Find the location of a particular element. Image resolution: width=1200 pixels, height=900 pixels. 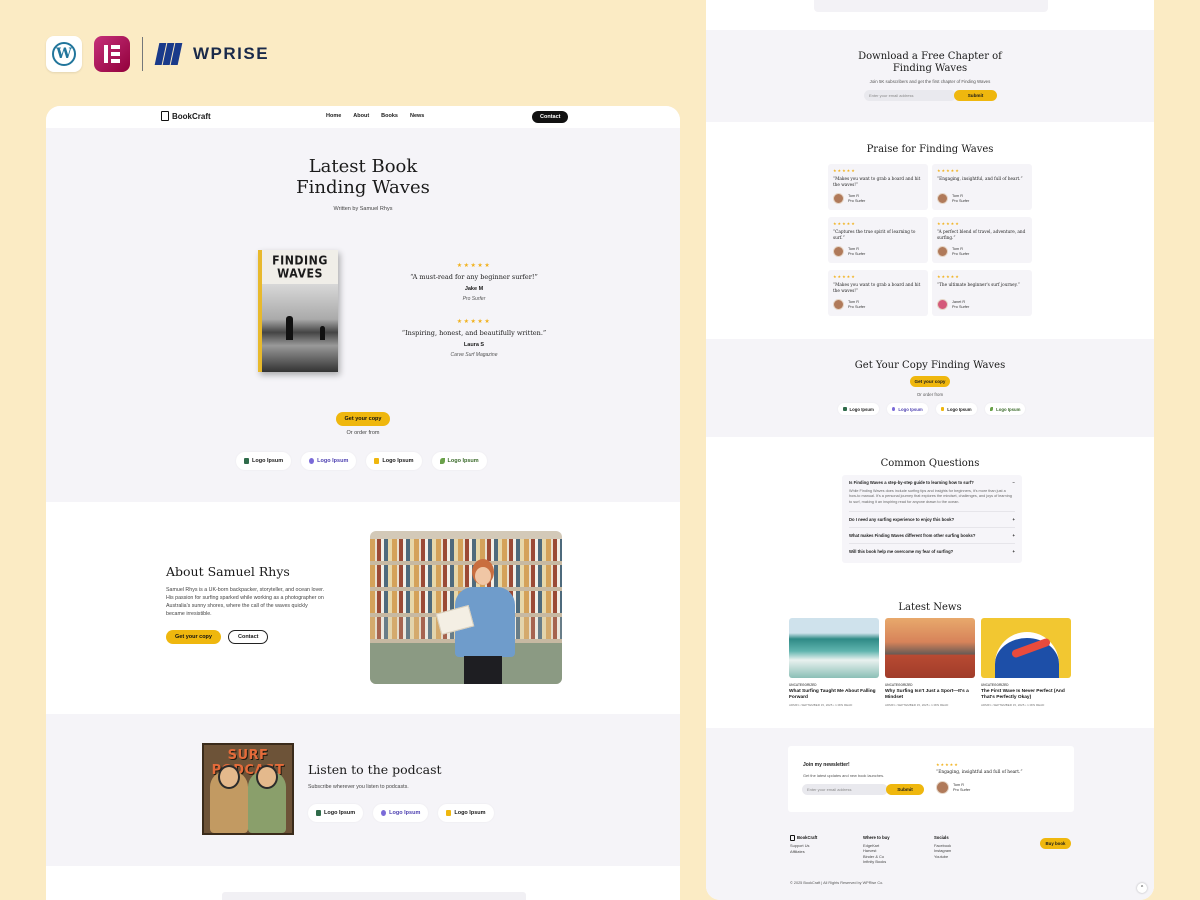

free-chapter-title: Download a Free Chapter of Finding Waves is located at coordinates (930, 62).